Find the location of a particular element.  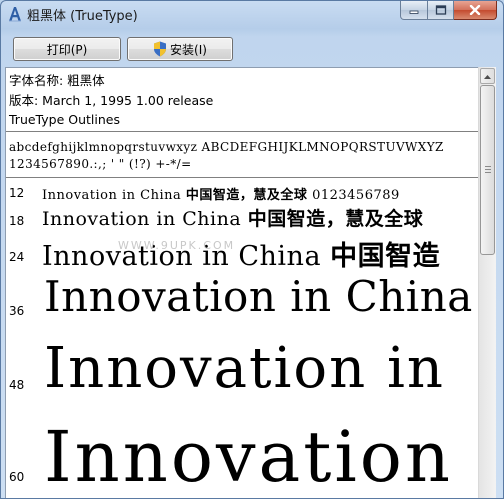

size-label: 36 is located at coordinates (17, 311).